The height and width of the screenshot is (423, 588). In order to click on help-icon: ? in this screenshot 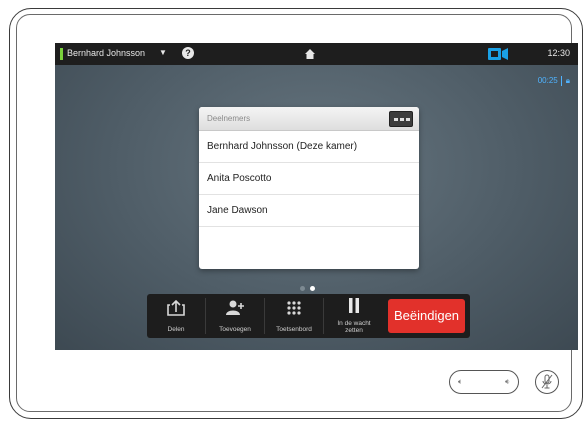, I will do `click(188, 53)`.